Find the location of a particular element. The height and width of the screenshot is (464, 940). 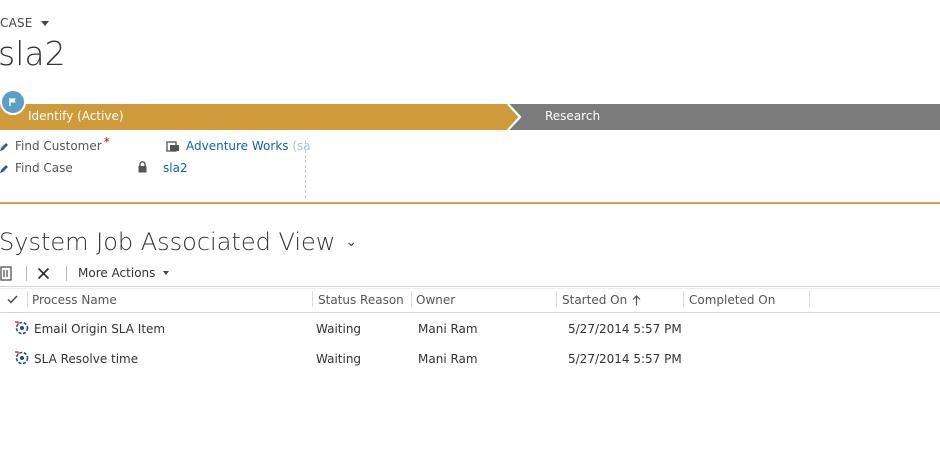

entity-type-selector: CASE is located at coordinates (24, 23).